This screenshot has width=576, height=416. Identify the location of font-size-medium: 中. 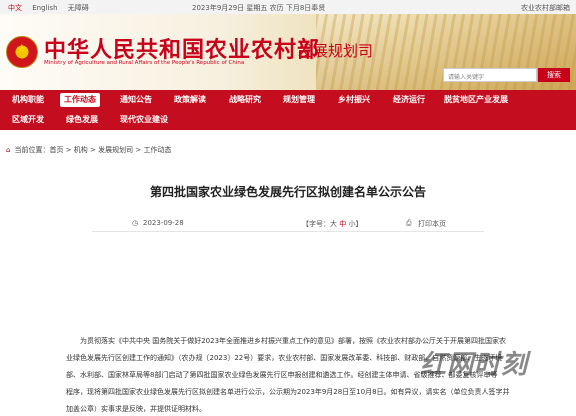
(342, 224).